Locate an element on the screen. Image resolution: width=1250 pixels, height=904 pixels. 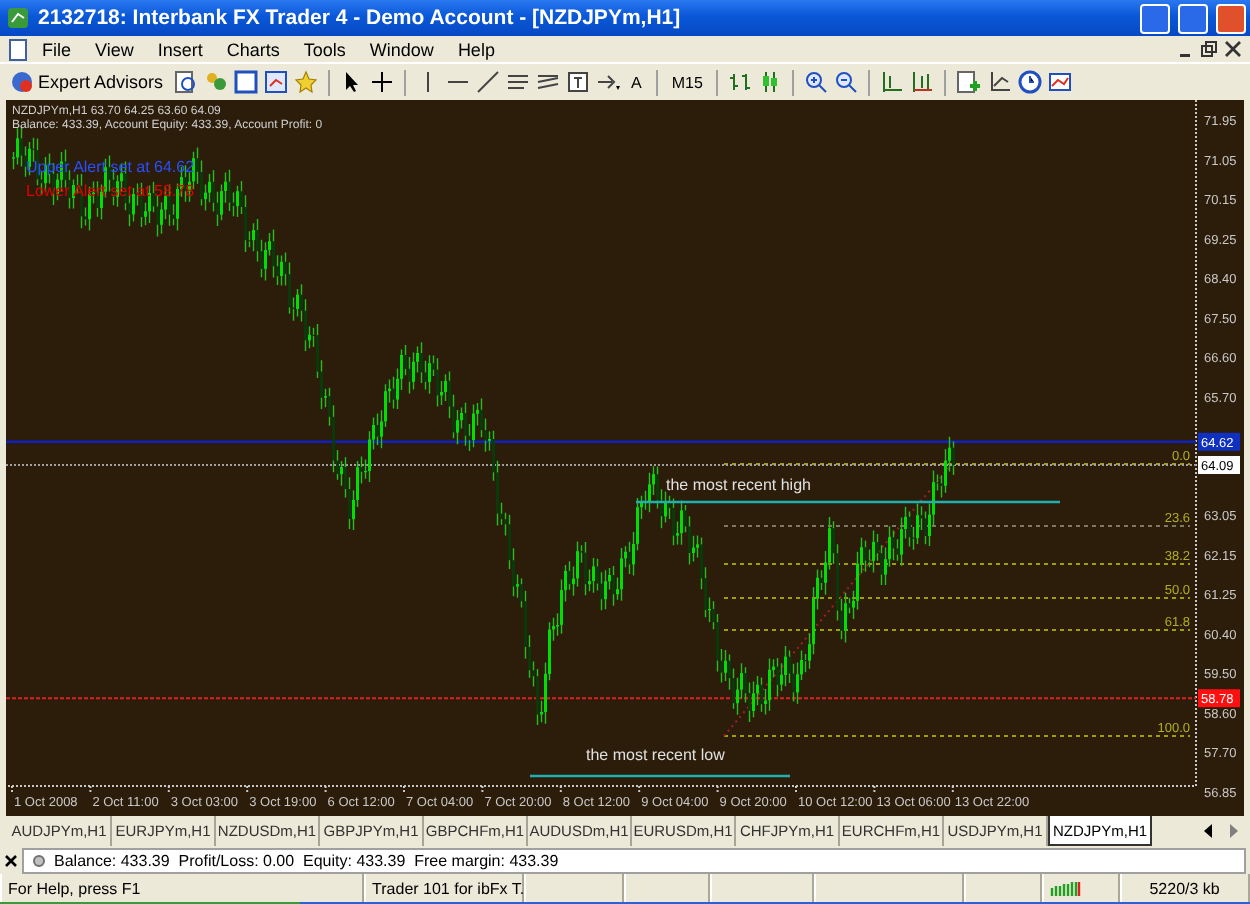
document-icon is located at coordinates (18, 49).